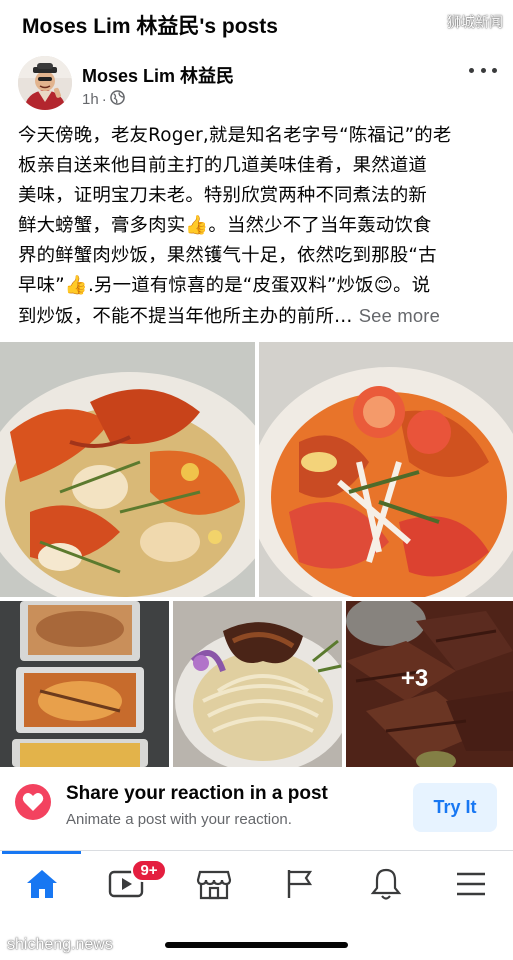 This screenshot has width=513, height=960. Describe the element at coordinates (127, 469) in the screenshot. I see `photo-crab-stir-fry` at that location.